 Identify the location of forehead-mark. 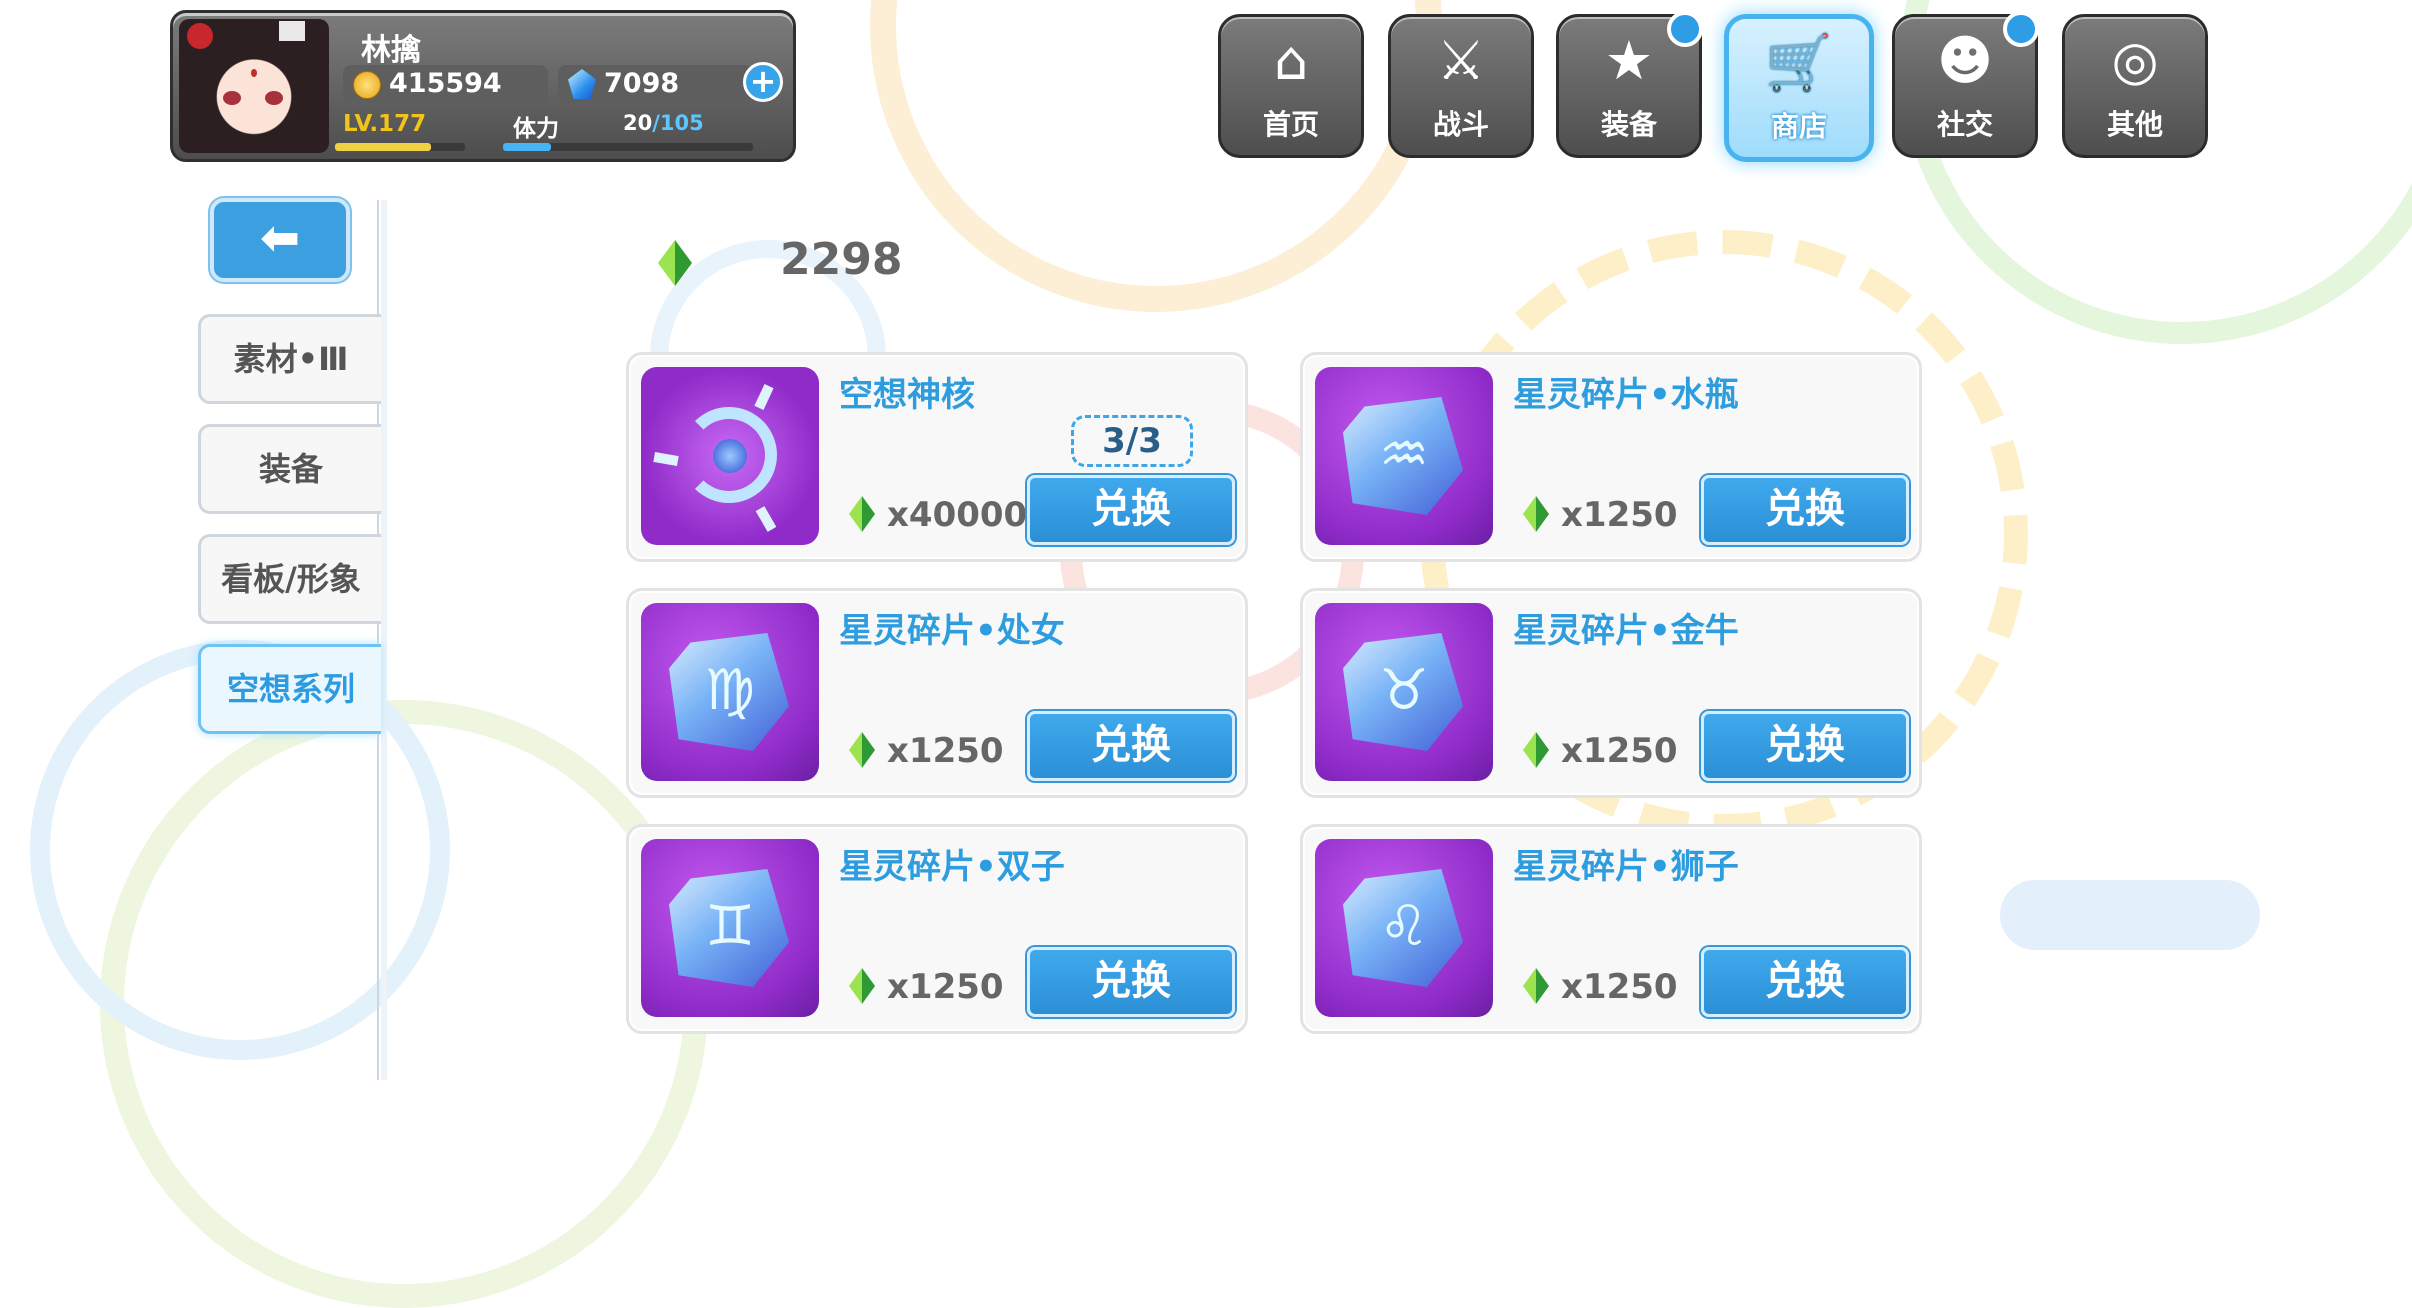
(254, 73).